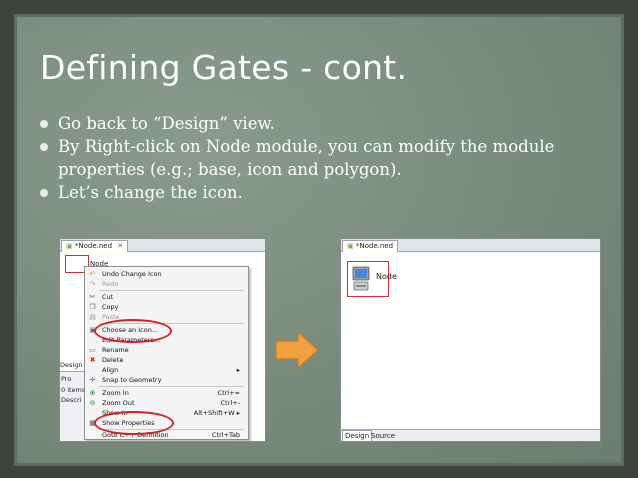 This screenshot has width=638, height=478. I want to click on menu-item-undo: ↶ Undo Change Icon, so click(166, 274).